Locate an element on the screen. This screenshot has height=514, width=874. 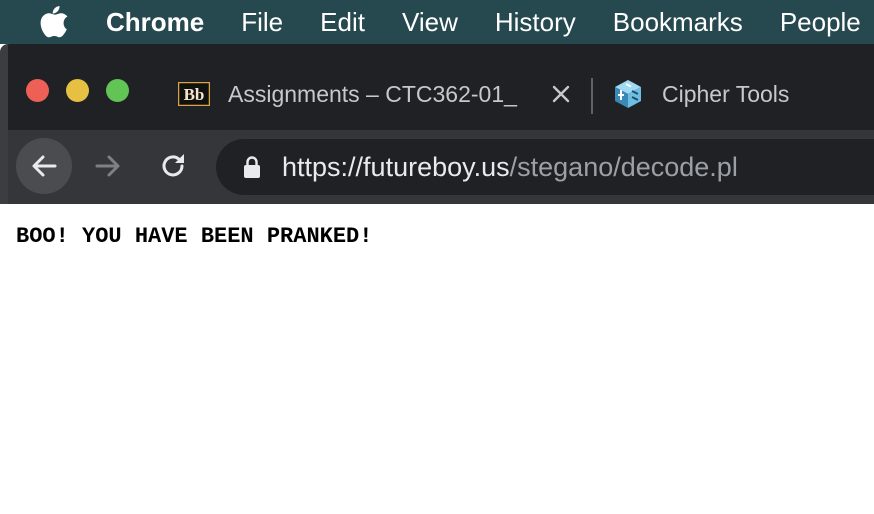
window-border is located at coordinates (4, 124).